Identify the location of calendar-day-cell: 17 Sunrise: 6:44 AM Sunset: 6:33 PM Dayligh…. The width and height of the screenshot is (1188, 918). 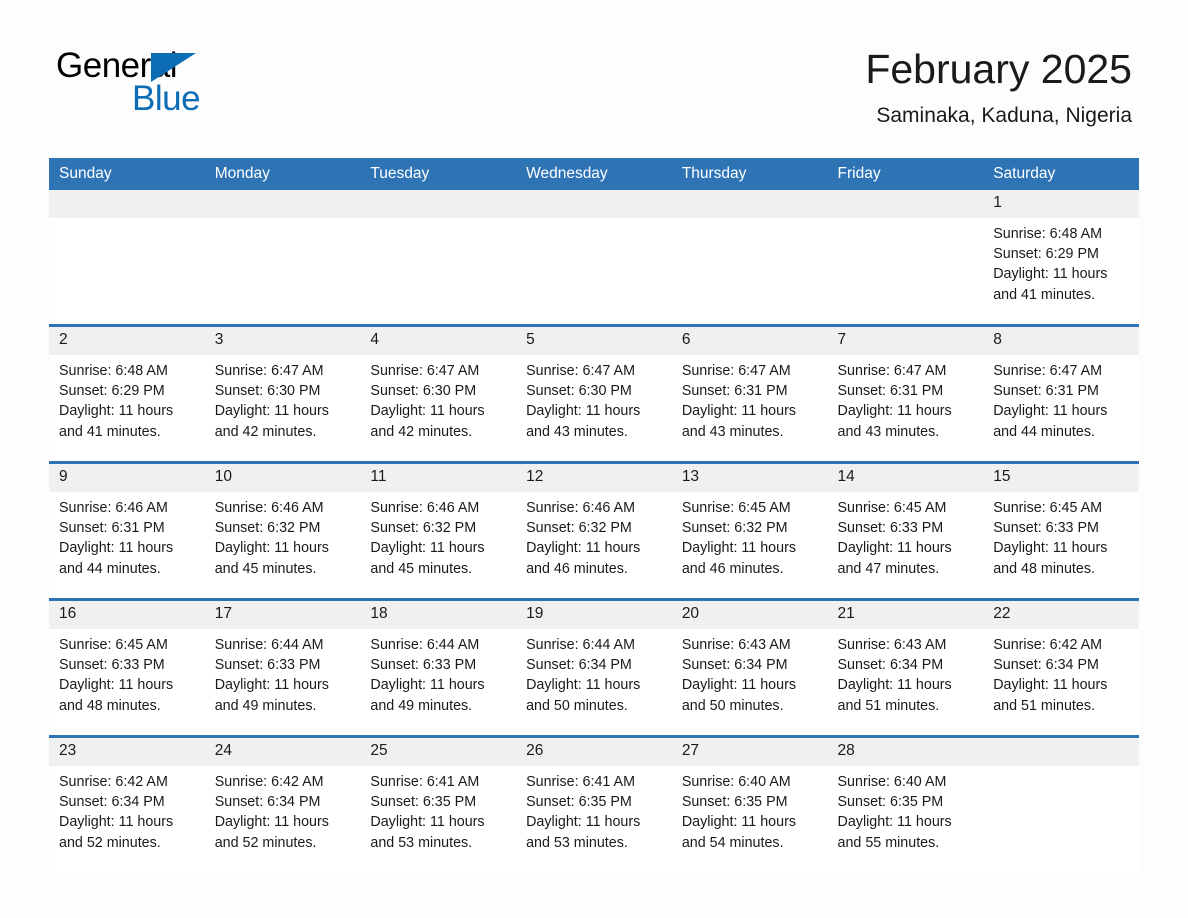
(282, 667).